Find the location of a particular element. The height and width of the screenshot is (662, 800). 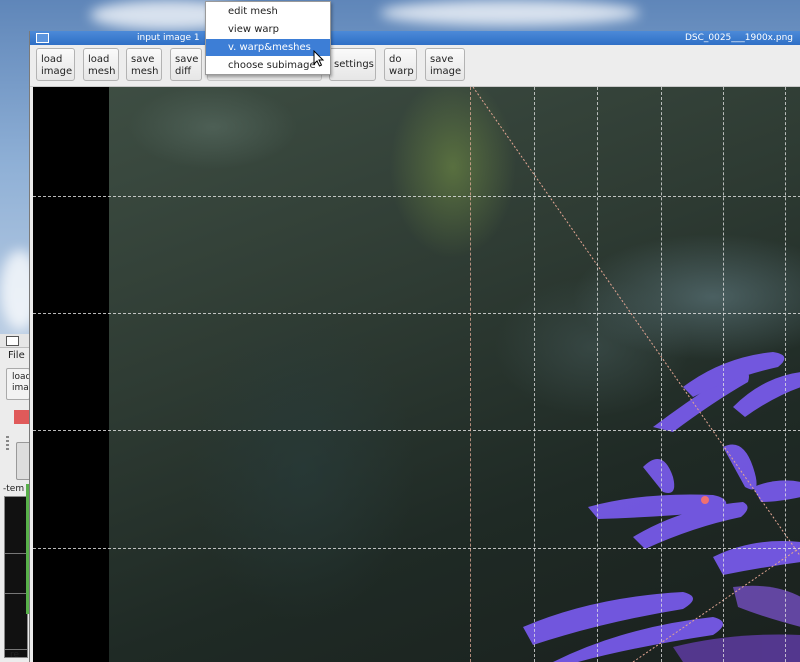

mouse-cursor-icon is located at coordinates (319, 58).